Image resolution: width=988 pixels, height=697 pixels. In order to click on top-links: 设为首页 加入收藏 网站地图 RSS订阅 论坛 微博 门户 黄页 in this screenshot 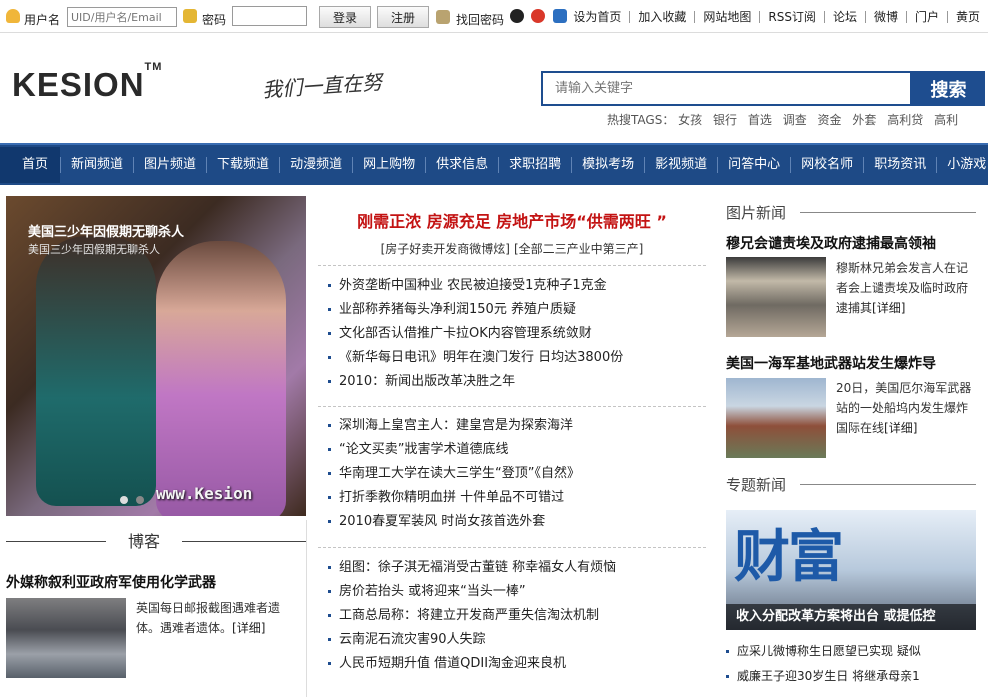, I will do `click(776, 16)`.